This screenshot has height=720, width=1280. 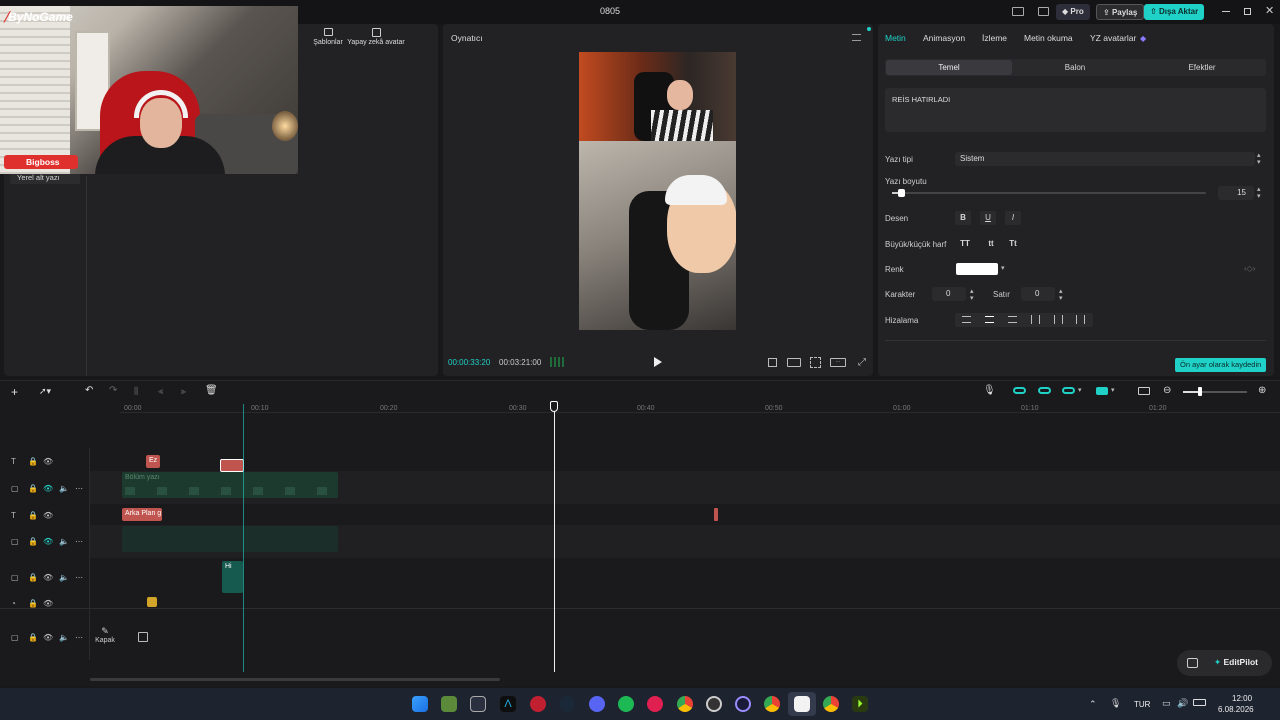 What do you see at coordinates (1247, 11) in the screenshot?
I see `maximize-icon` at bounding box center [1247, 11].